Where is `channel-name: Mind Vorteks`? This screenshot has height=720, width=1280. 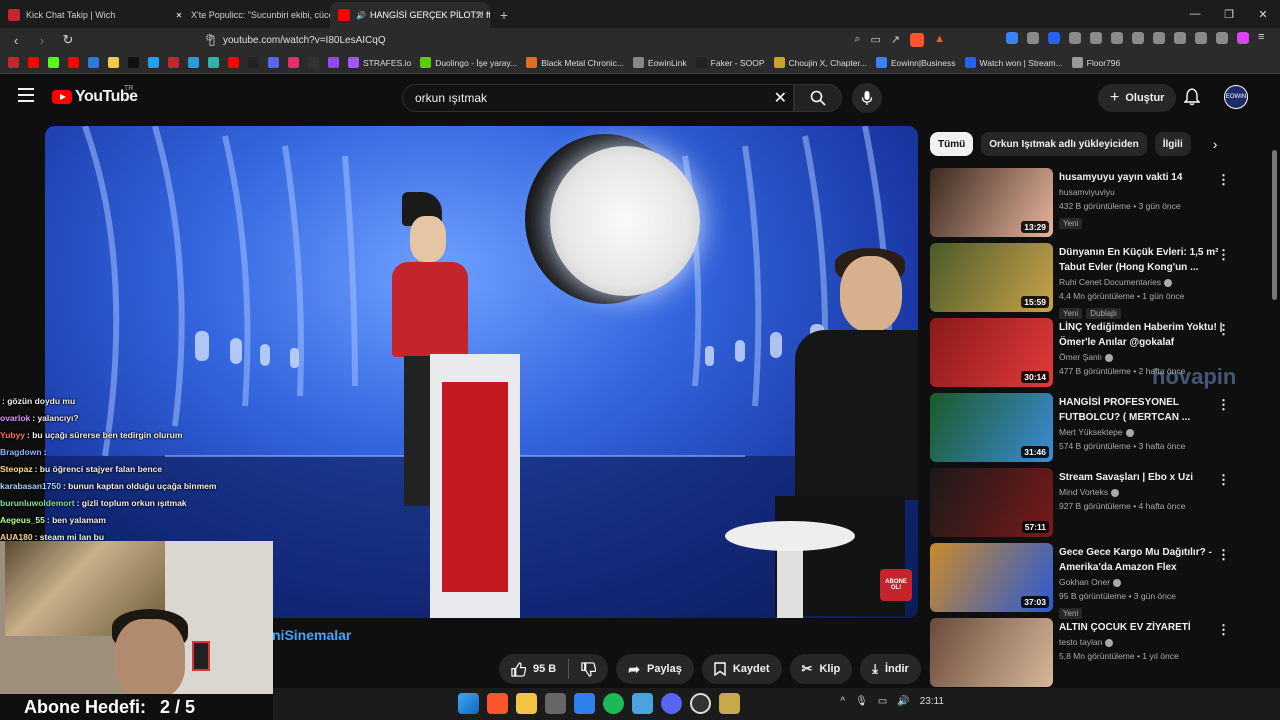
channel-name: Mind Vorteks is located at coordinates (1083, 492).